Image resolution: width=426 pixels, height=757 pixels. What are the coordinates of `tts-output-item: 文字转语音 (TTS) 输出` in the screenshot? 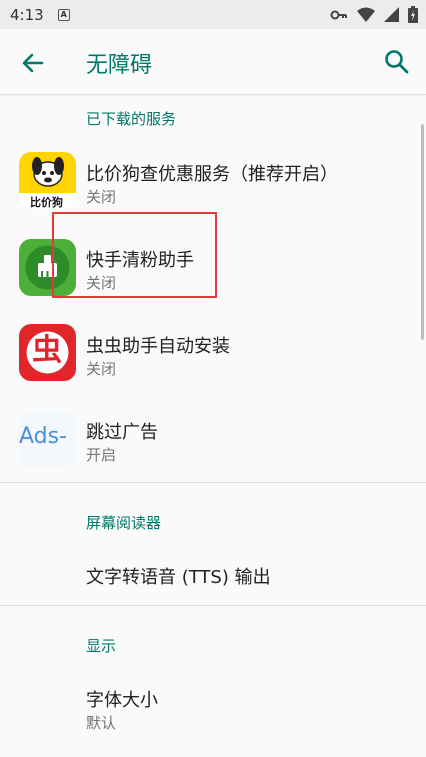 It's located at (213, 574).